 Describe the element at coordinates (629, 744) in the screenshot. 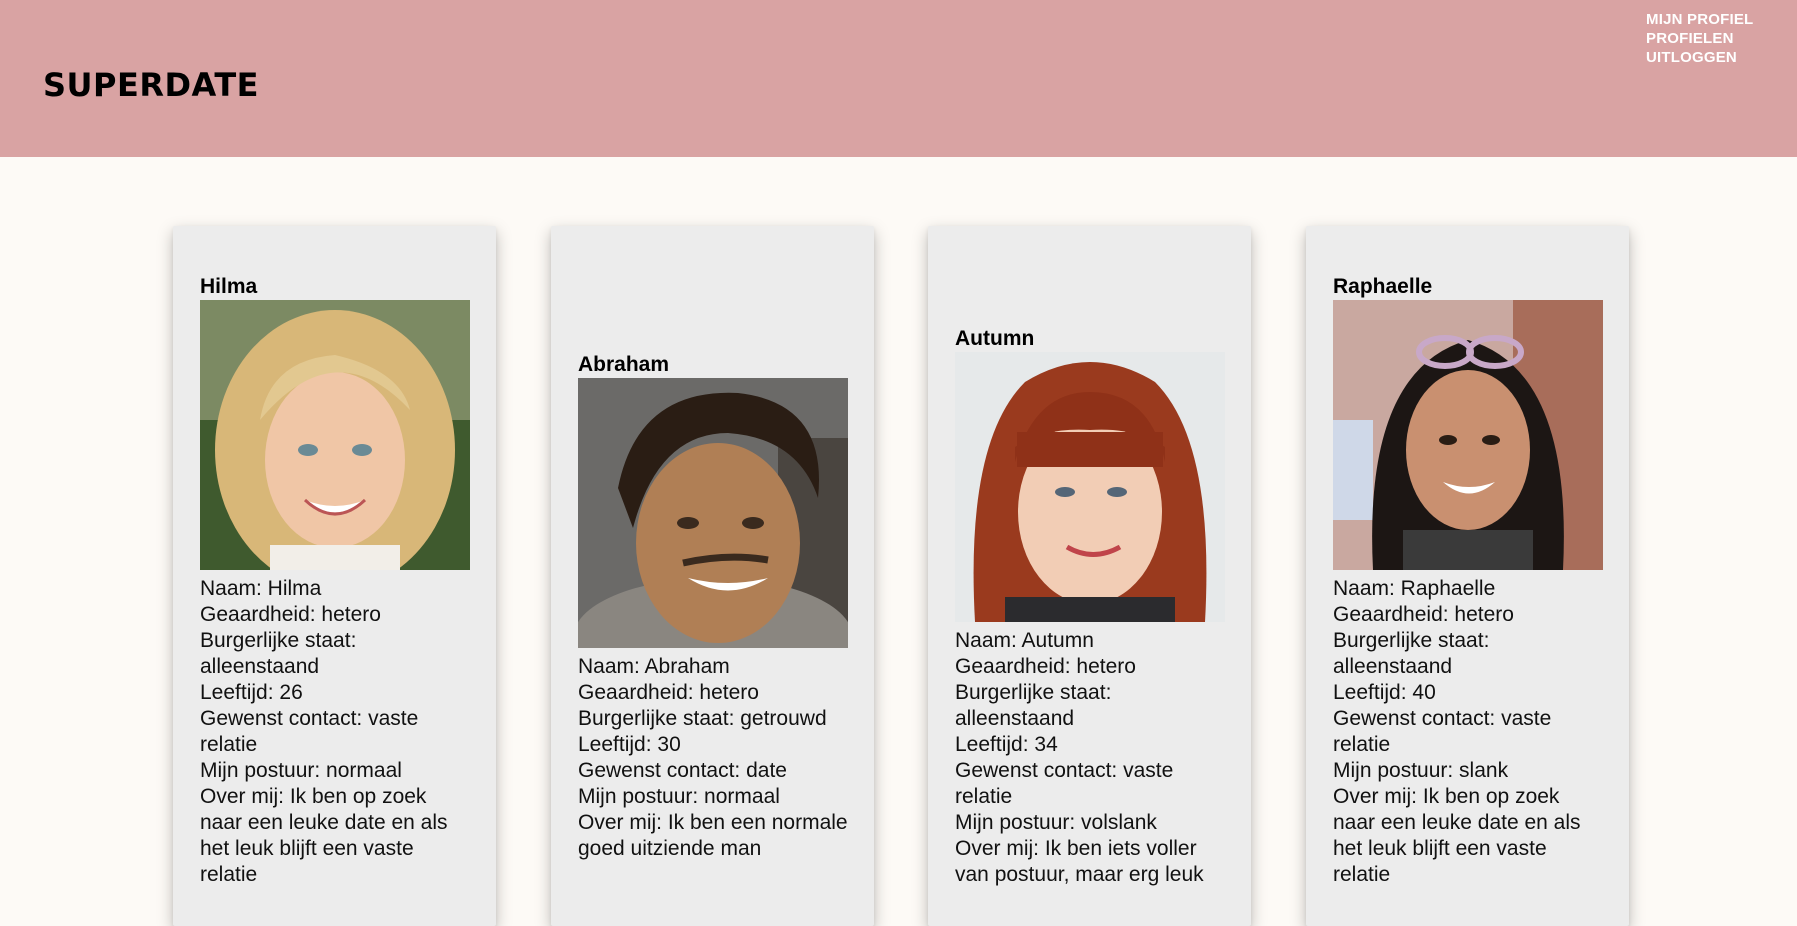

I see `info-leeftijd: Leeftijd: 30` at that location.